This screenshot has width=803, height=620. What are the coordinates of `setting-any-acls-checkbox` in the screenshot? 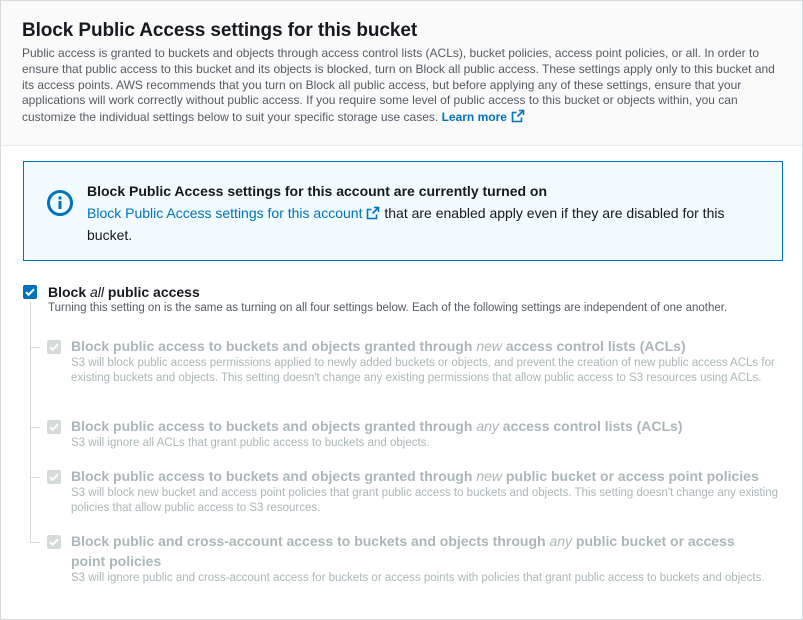 It's located at (54, 427).